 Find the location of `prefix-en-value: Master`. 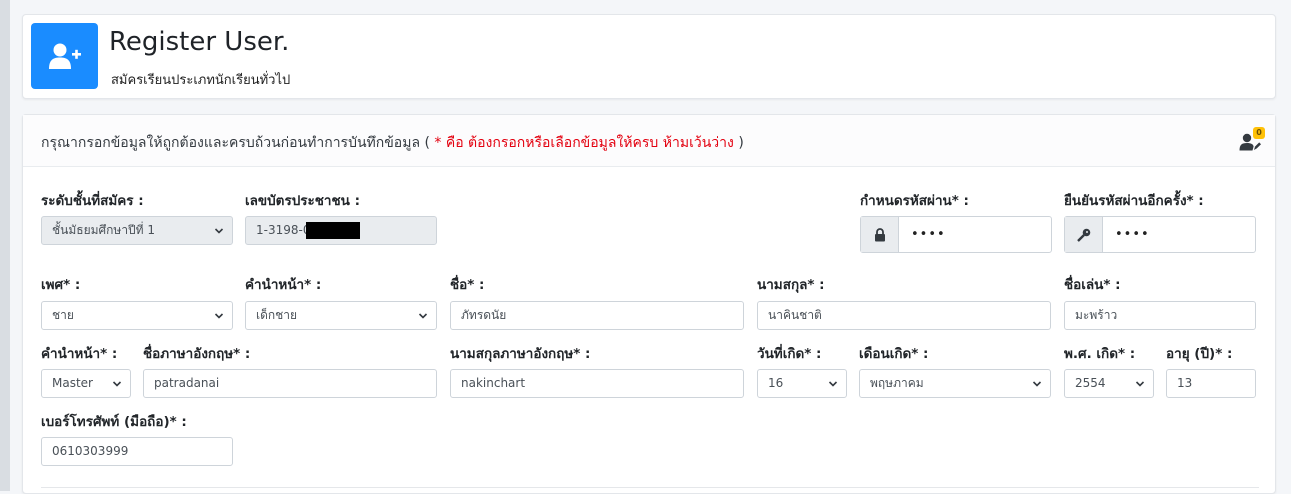

prefix-en-value: Master is located at coordinates (72, 383).